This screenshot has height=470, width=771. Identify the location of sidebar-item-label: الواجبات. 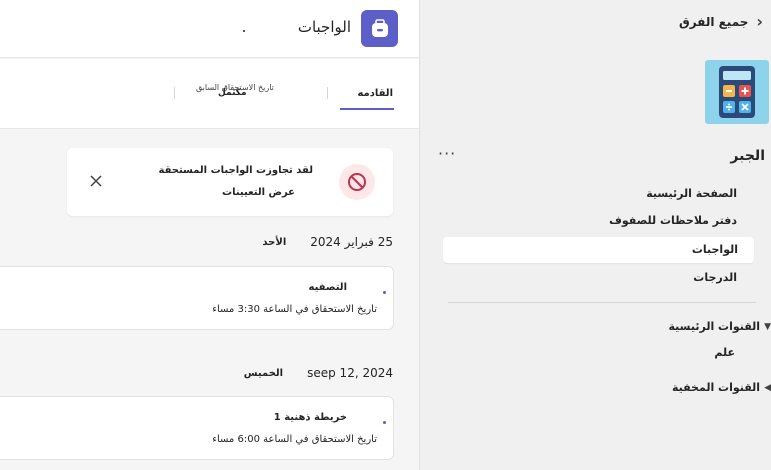
(714, 249).